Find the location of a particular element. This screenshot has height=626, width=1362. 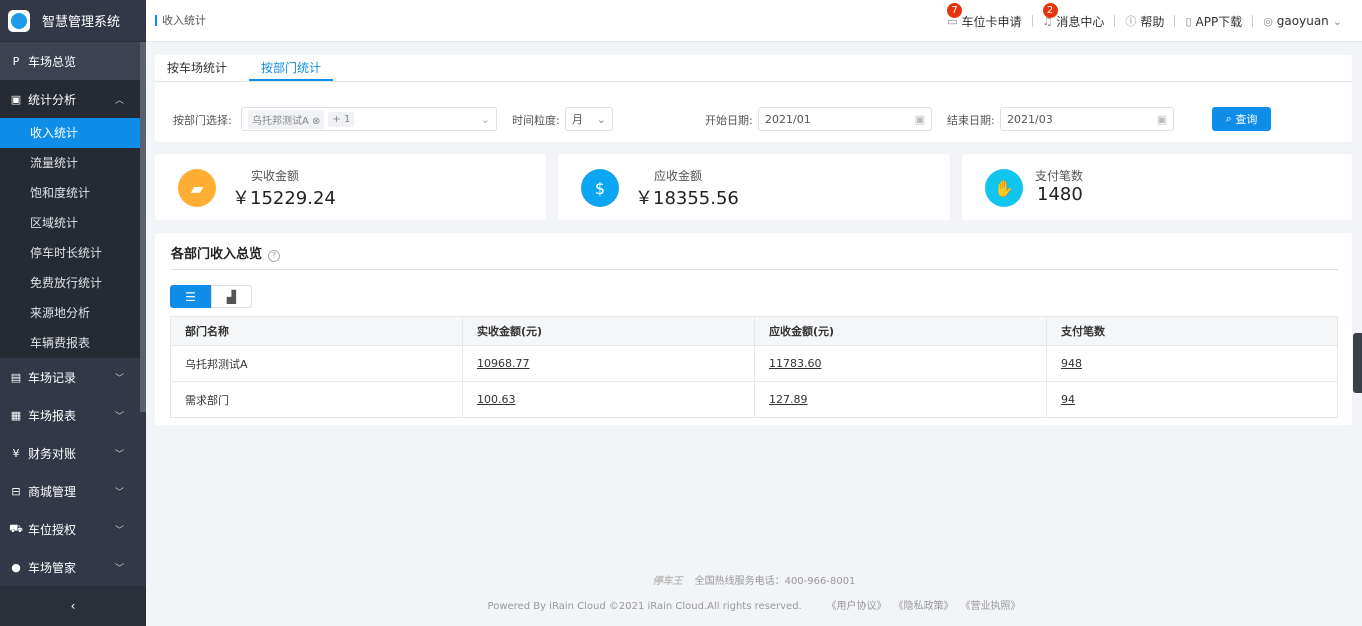

column-header: 应收金额(元) is located at coordinates (900, 331).